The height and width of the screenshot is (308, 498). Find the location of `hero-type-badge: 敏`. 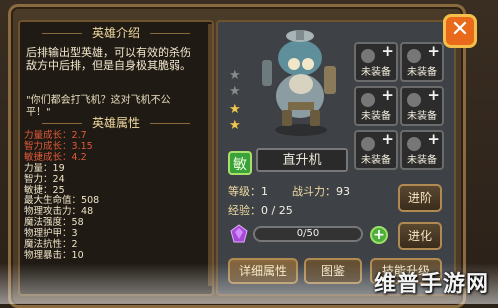

hero-type-badge: 敏 is located at coordinates (240, 163).